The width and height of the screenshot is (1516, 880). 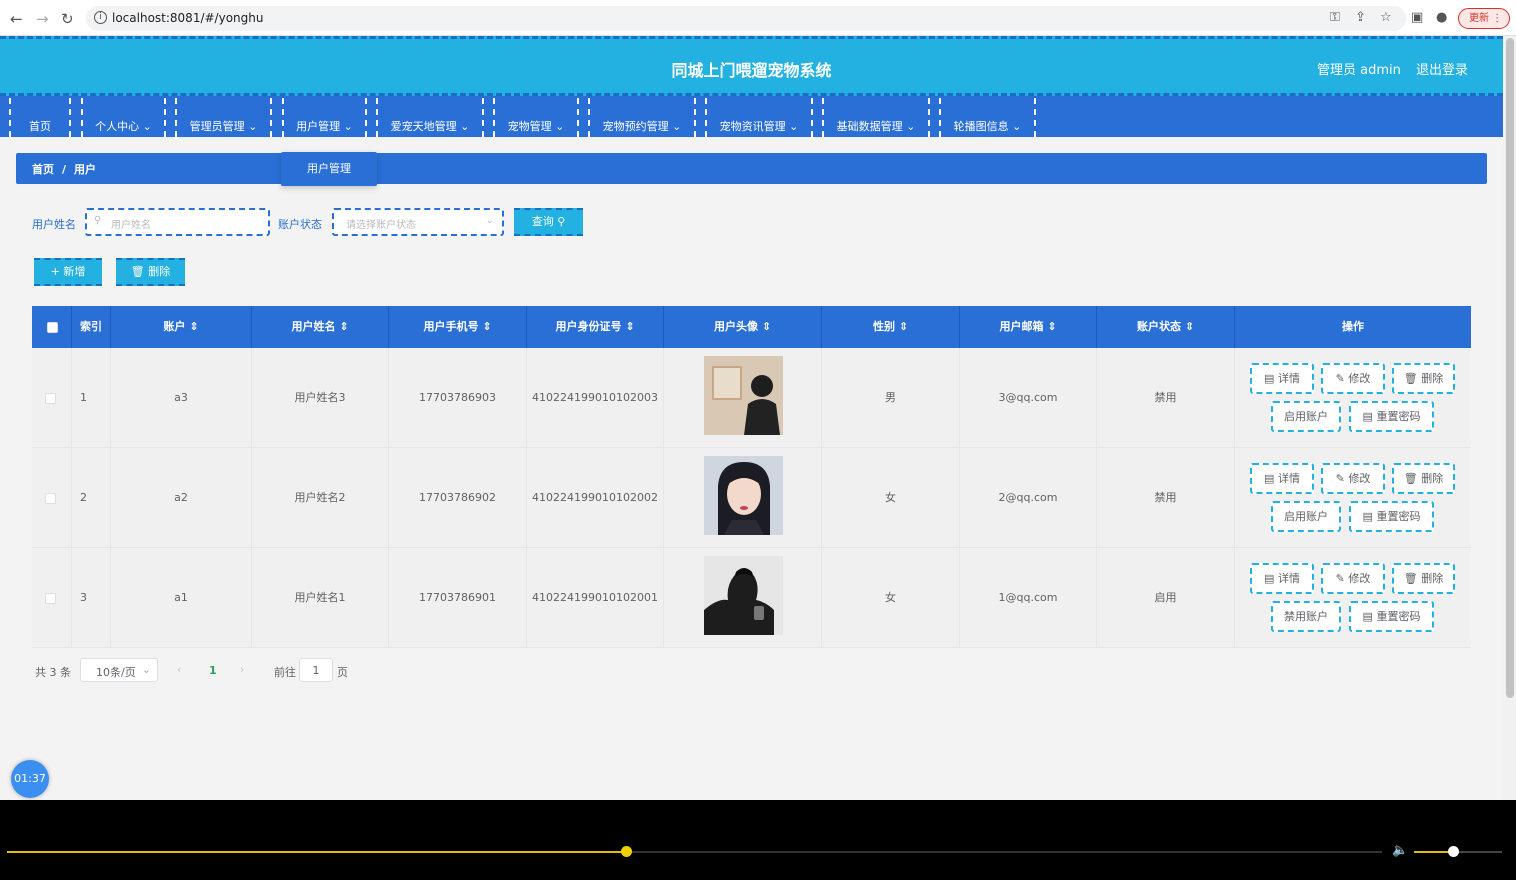 What do you see at coordinates (1400, 850) in the screenshot?
I see `volume-icon: 🔈` at bounding box center [1400, 850].